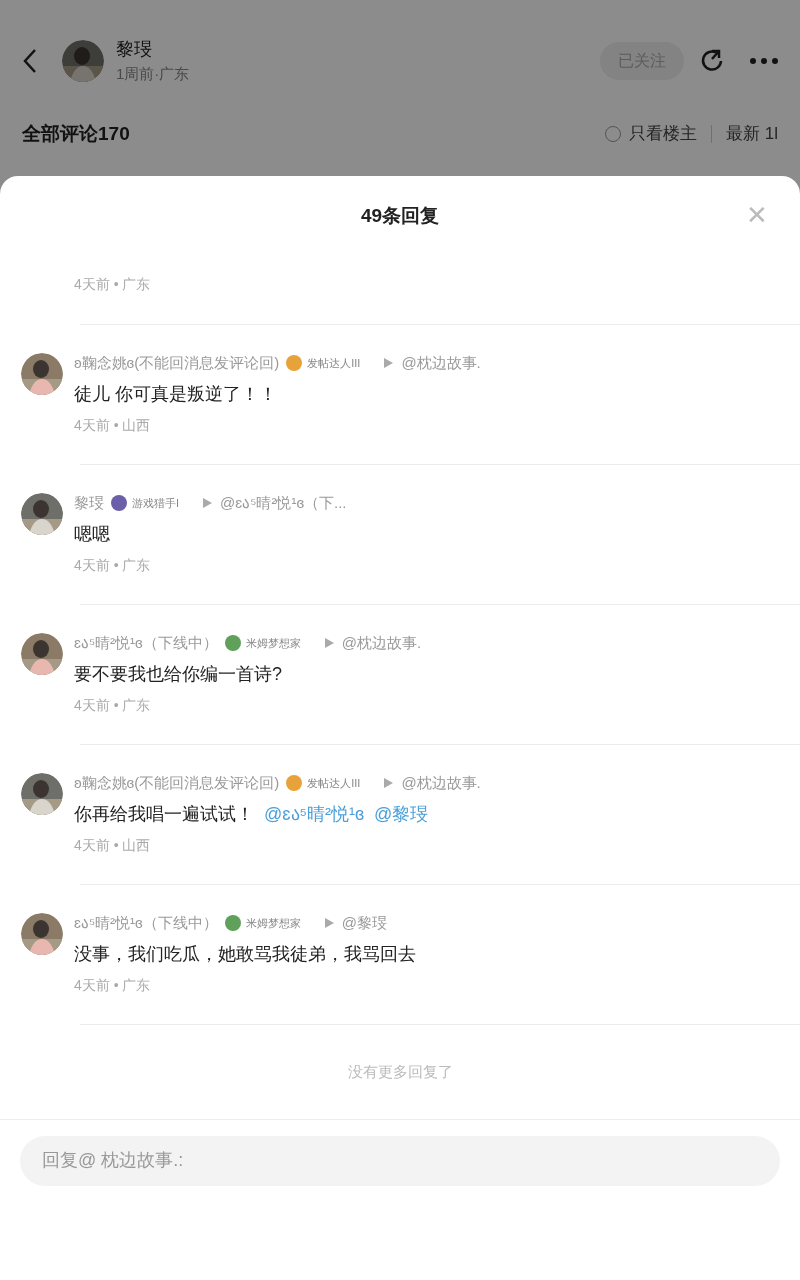 This screenshot has width=800, height=1280. Describe the element at coordinates (175, 394) in the screenshot. I see `reply-text: 徒儿 你可真是叛逆了！！` at that location.